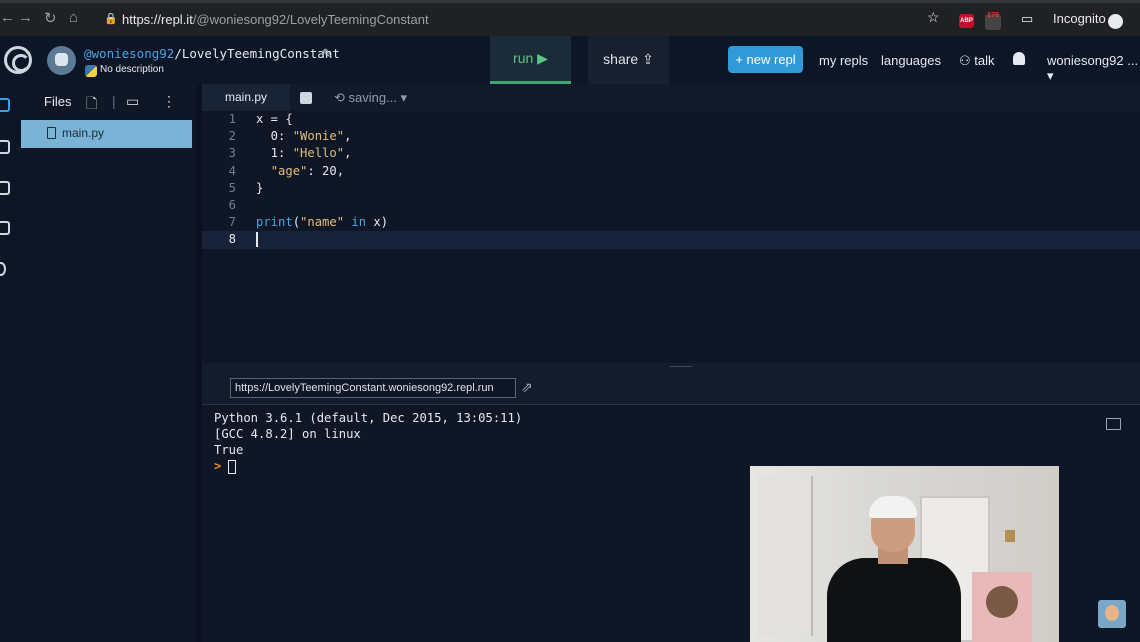  What do you see at coordinates (1027, 19) in the screenshot?
I see `cast-icon: ▭` at bounding box center [1027, 19].